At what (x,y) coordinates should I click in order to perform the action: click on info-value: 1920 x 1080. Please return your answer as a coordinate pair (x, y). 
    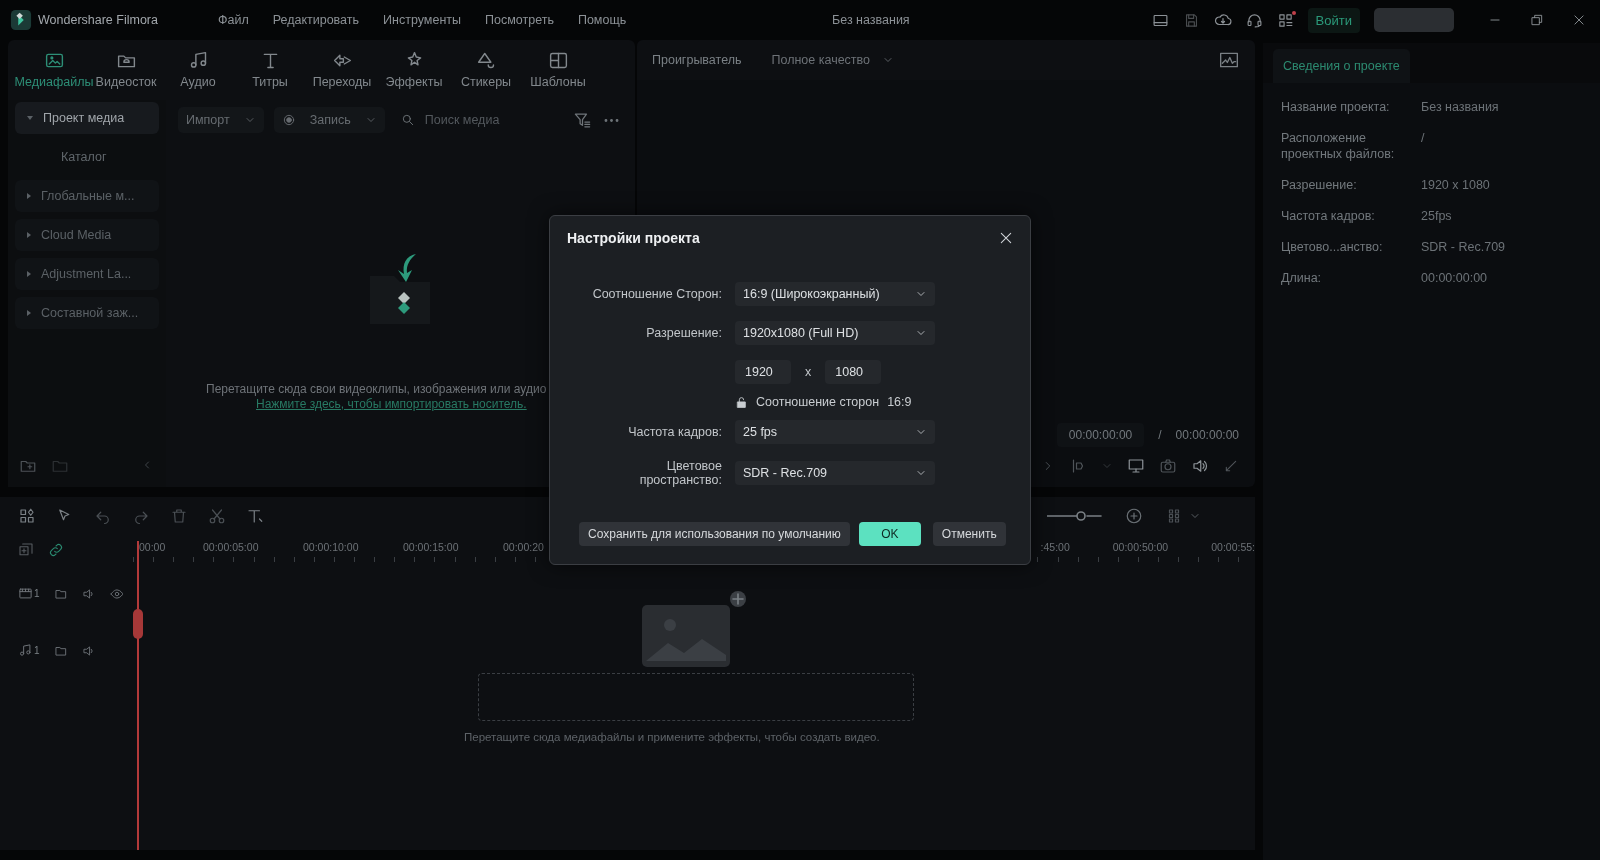
    Looking at the image, I should click on (1456, 185).